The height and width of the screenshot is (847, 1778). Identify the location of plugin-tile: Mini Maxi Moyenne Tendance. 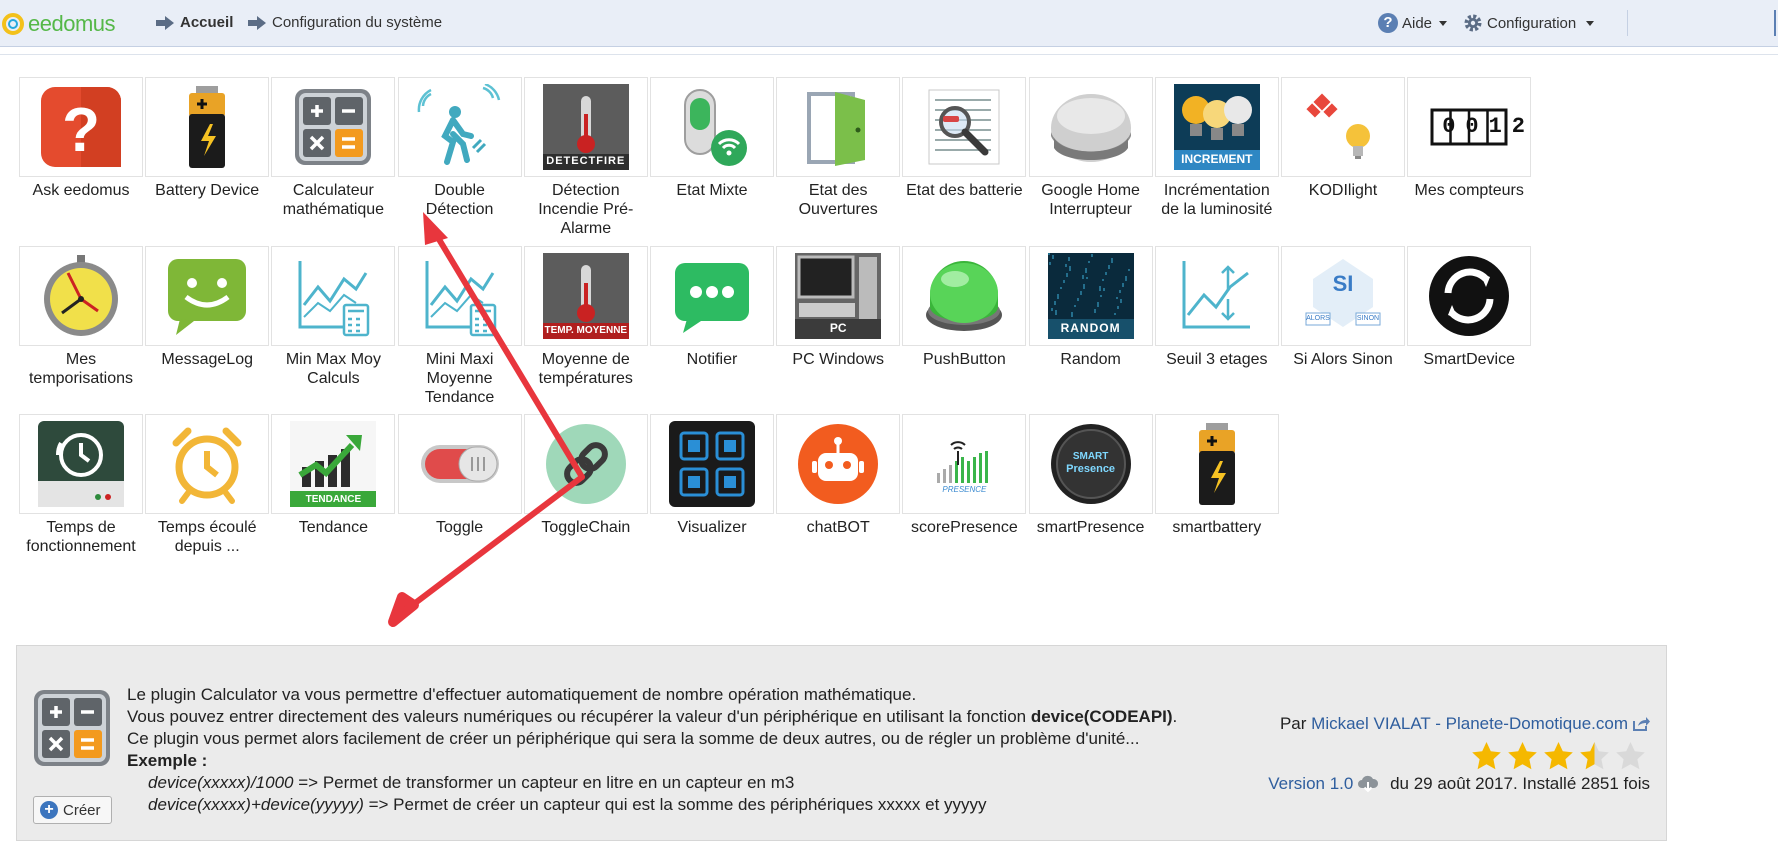
(460, 326).